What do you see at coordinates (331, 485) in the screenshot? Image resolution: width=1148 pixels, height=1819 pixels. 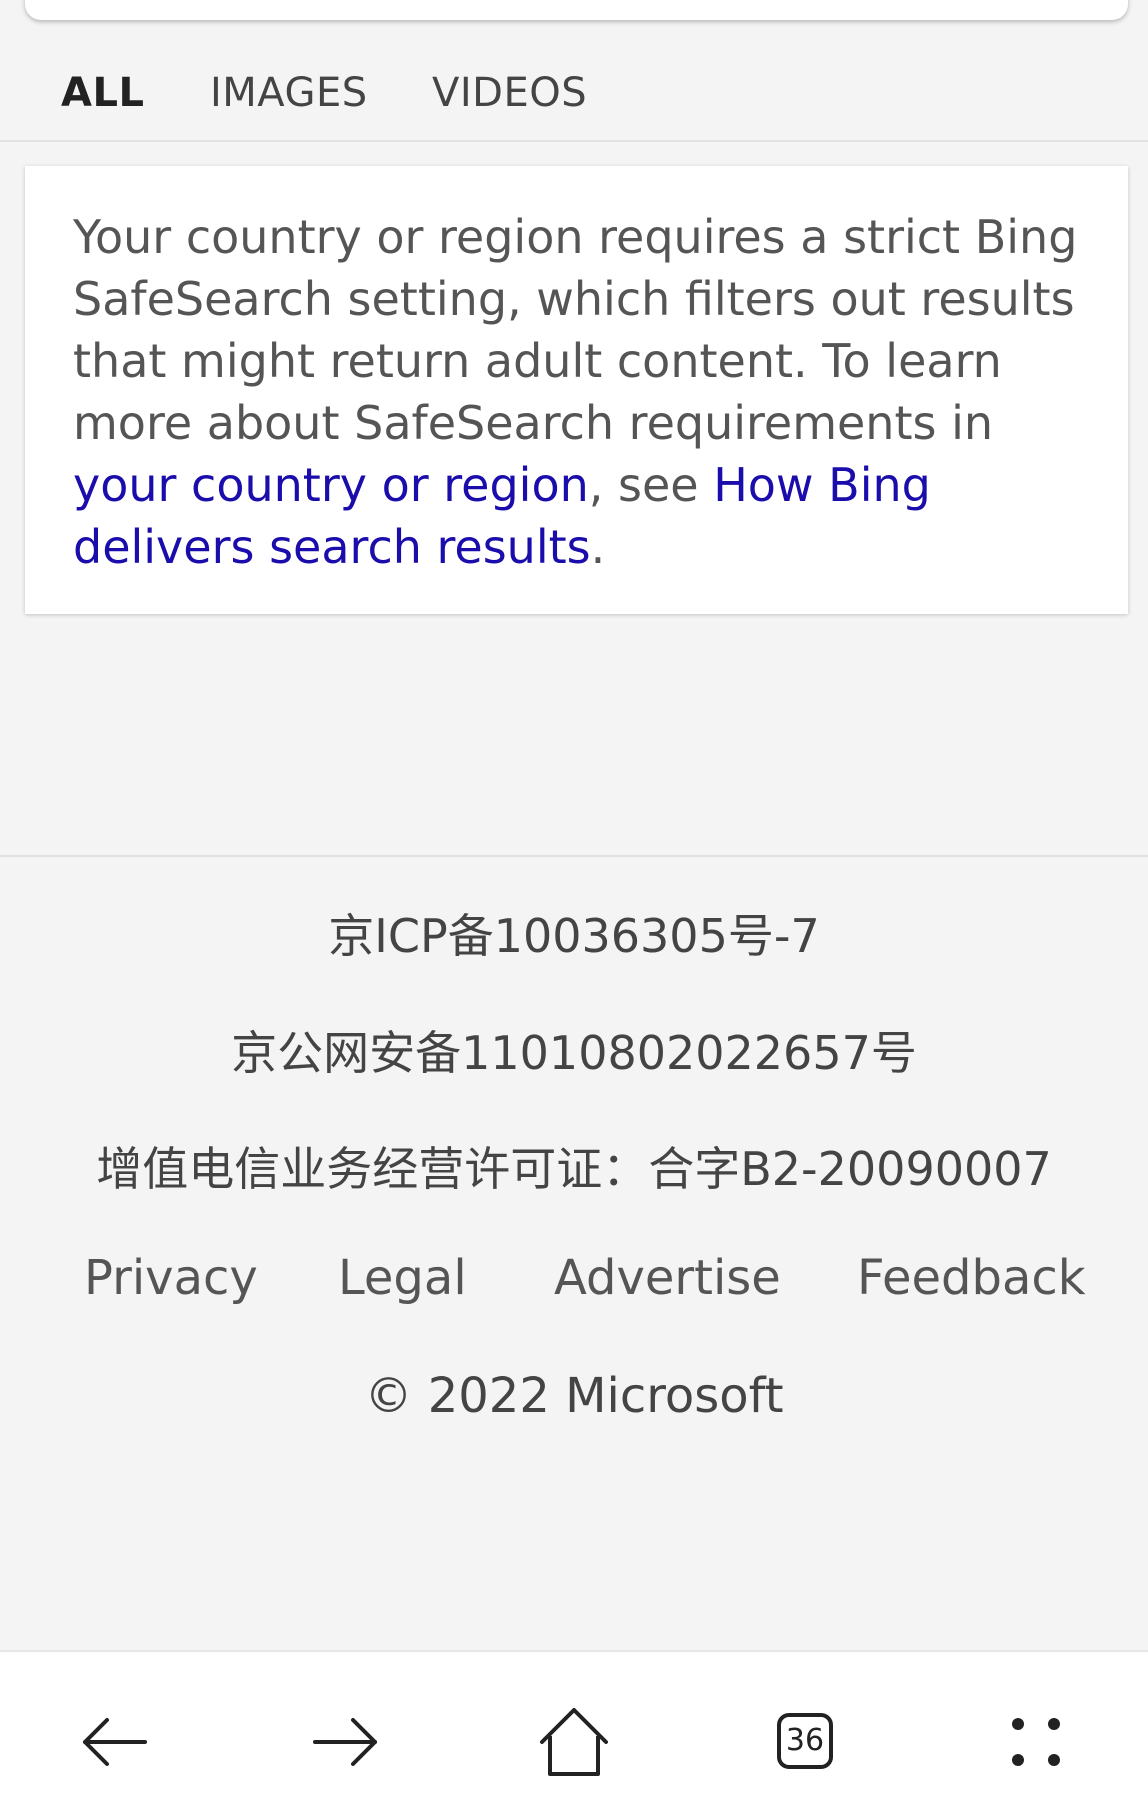 I see `region-link: your country or region` at bounding box center [331, 485].